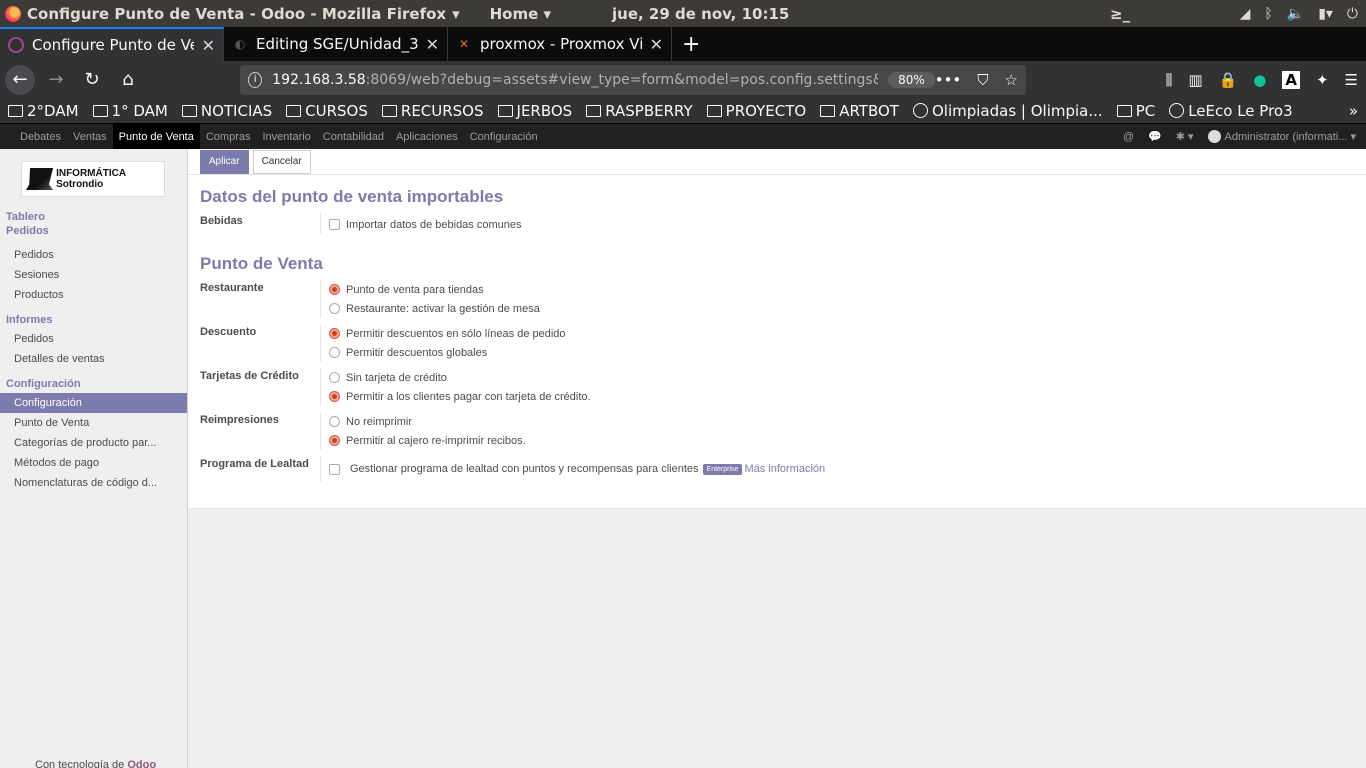 Image resolution: width=1366 pixels, height=768 pixels. Describe the element at coordinates (1011, 80) in the screenshot. I see `bookmark-star-icon: ☆` at that location.